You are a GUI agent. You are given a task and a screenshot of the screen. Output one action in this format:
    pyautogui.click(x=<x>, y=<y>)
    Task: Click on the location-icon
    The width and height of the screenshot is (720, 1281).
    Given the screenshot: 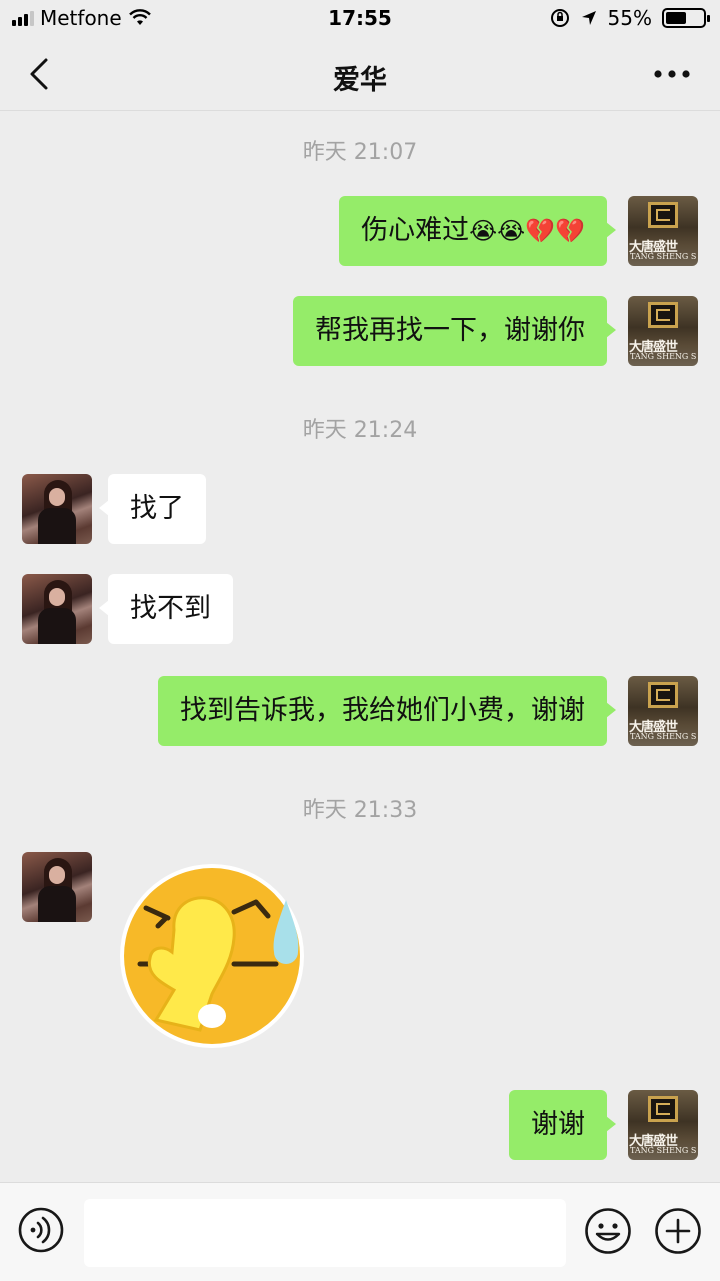 What is the action you would take?
    pyautogui.click(x=588, y=18)
    